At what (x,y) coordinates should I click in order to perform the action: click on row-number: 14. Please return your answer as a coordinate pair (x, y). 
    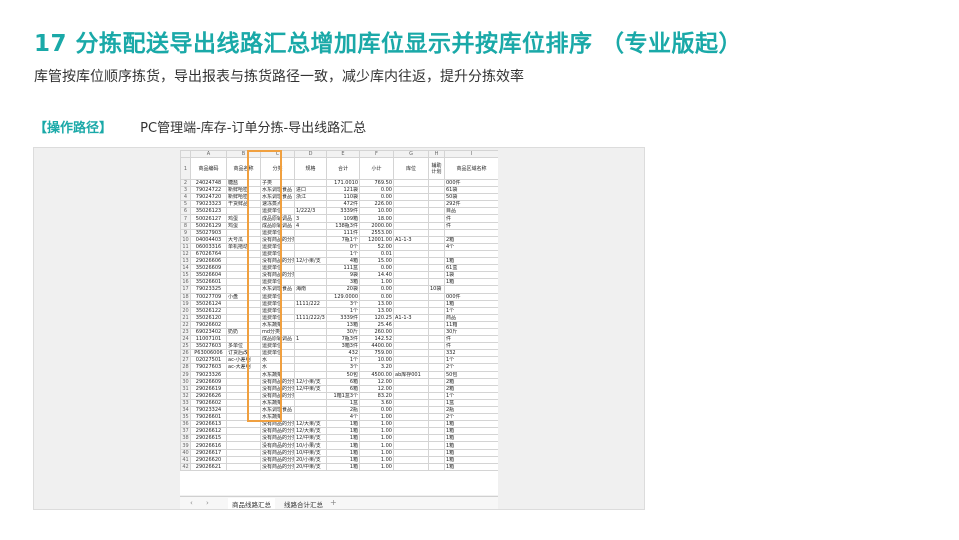
    Looking at the image, I should click on (185, 268).